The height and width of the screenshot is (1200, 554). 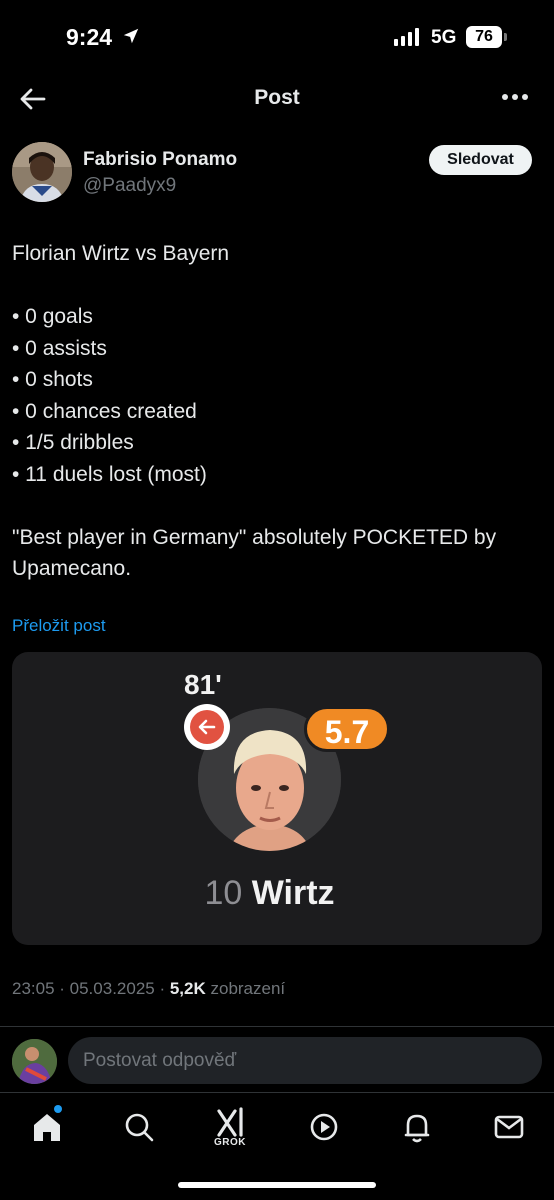 I want to click on messages-icon, so click(x=509, y=1127).